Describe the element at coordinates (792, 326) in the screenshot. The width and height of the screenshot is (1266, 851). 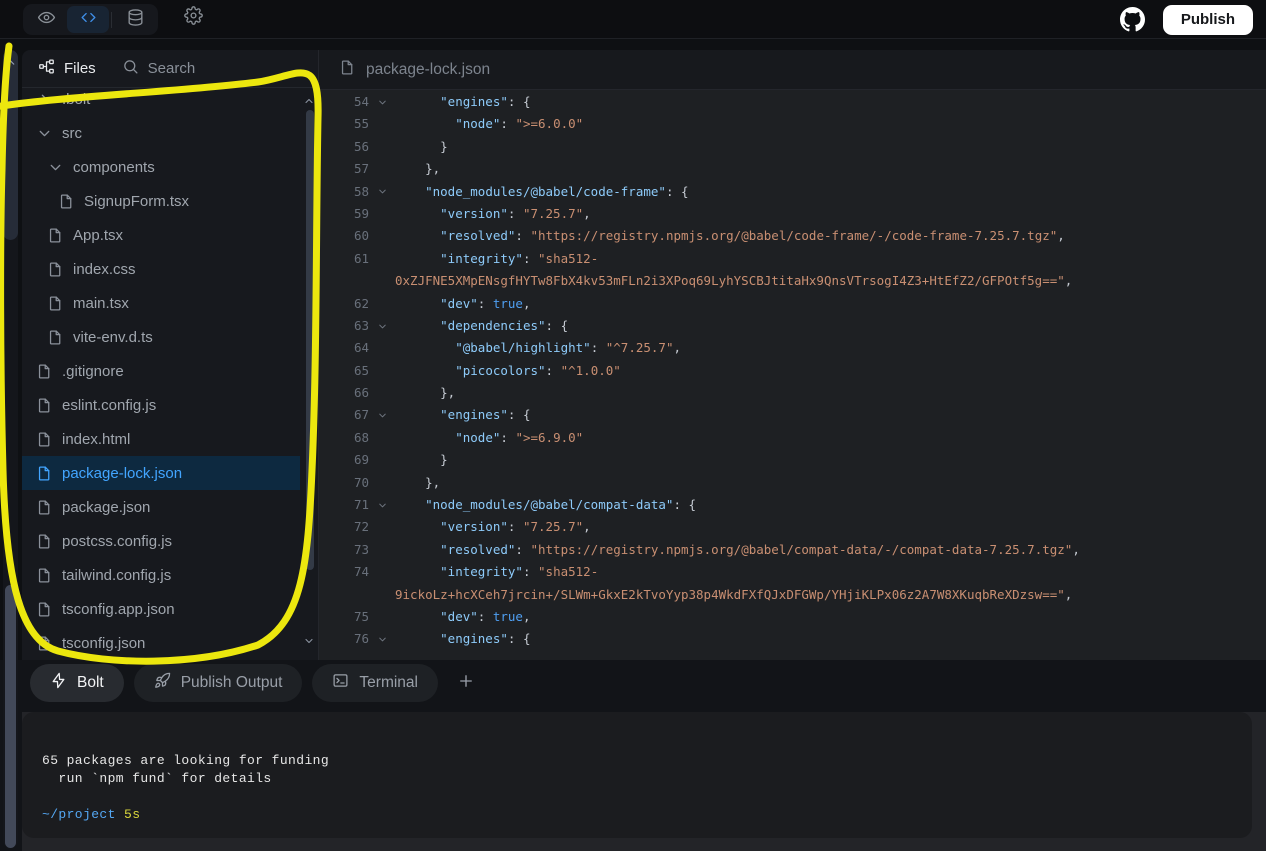
I see `code-line: 63 "dependencies": {` at that location.